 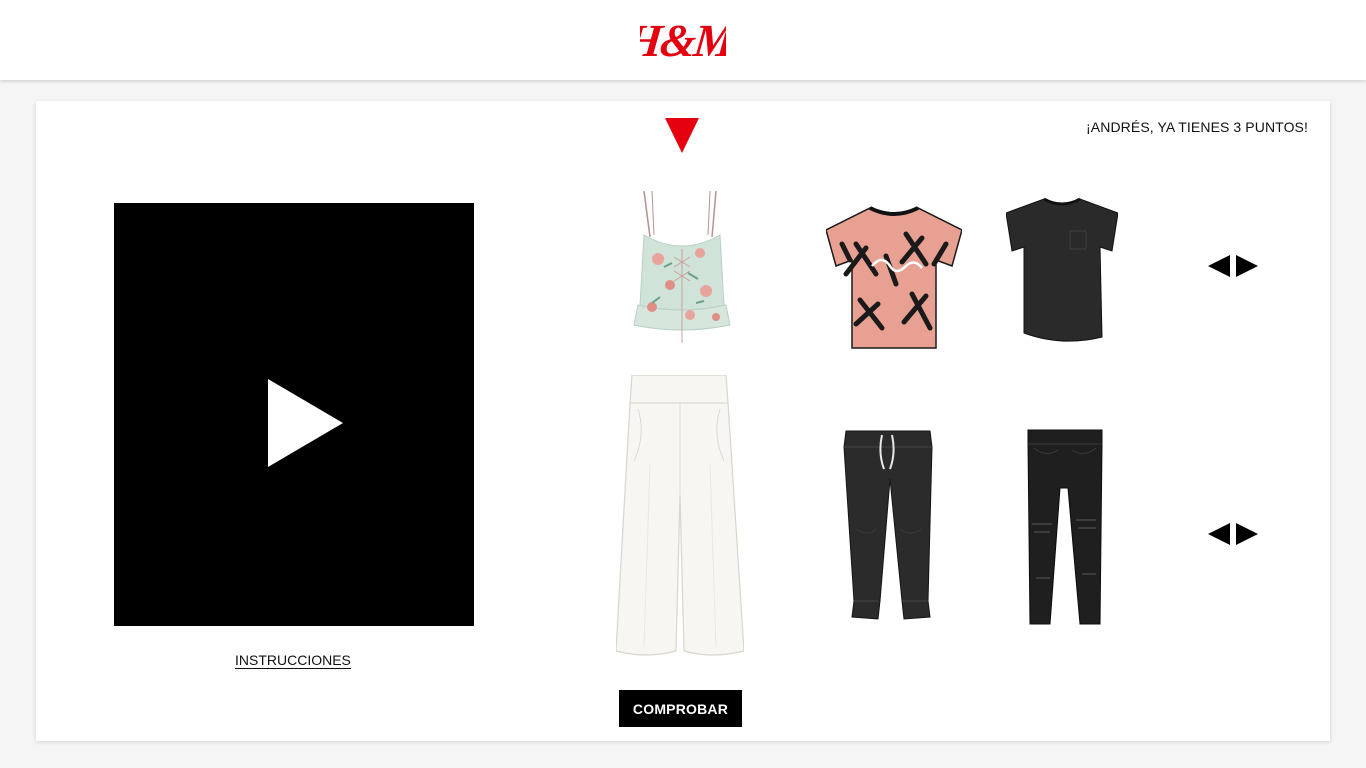 What do you see at coordinates (1233, 266) in the screenshot?
I see `top-row-arrows` at bounding box center [1233, 266].